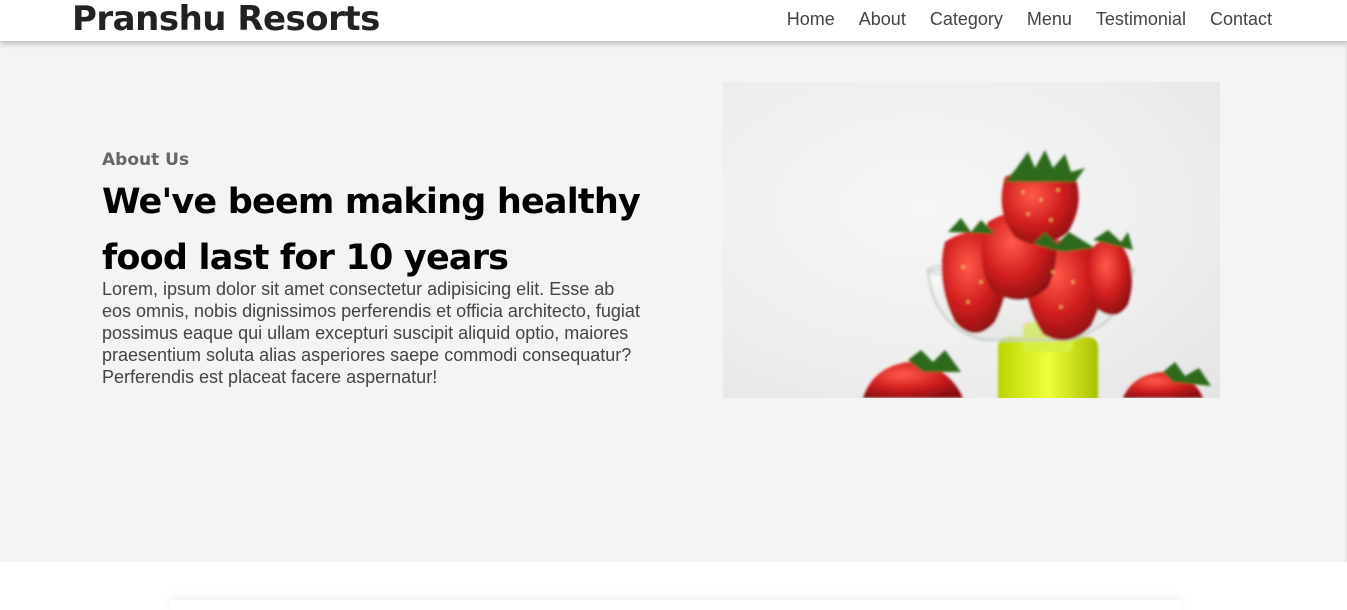  Describe the element at coordinates (1241, 19) in the screenshot. I see `nav-link-contact: Contact` at that location.